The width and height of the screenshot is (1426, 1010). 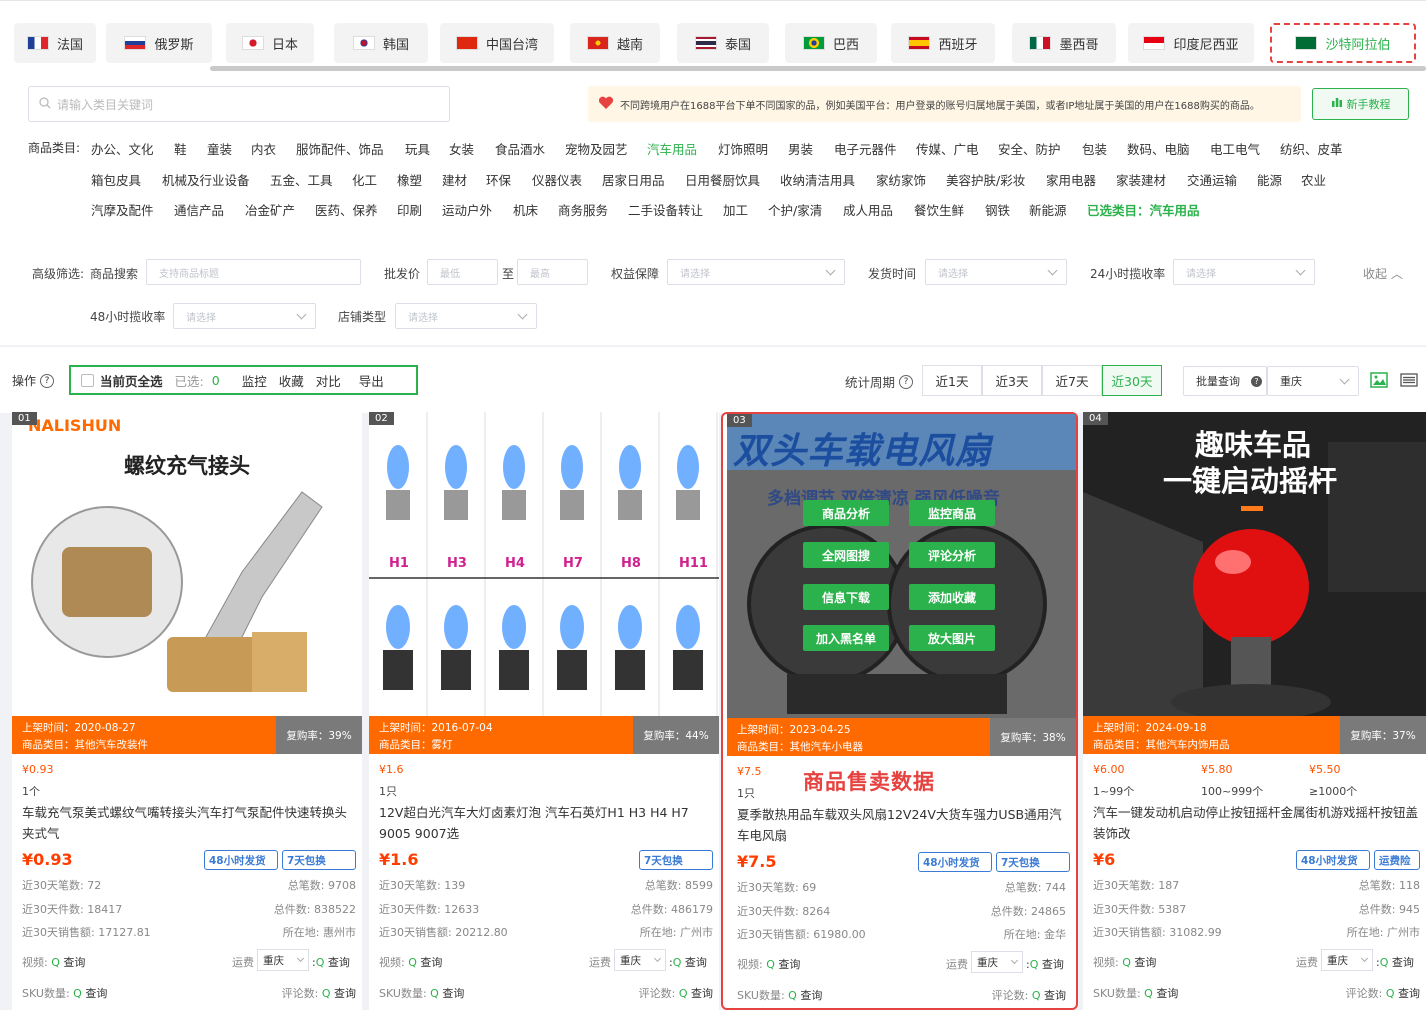 What do you see at coordinates (672, 148) in the screenshot?
I see `category-item: 汽车用品` at bounding box center [672, 148].